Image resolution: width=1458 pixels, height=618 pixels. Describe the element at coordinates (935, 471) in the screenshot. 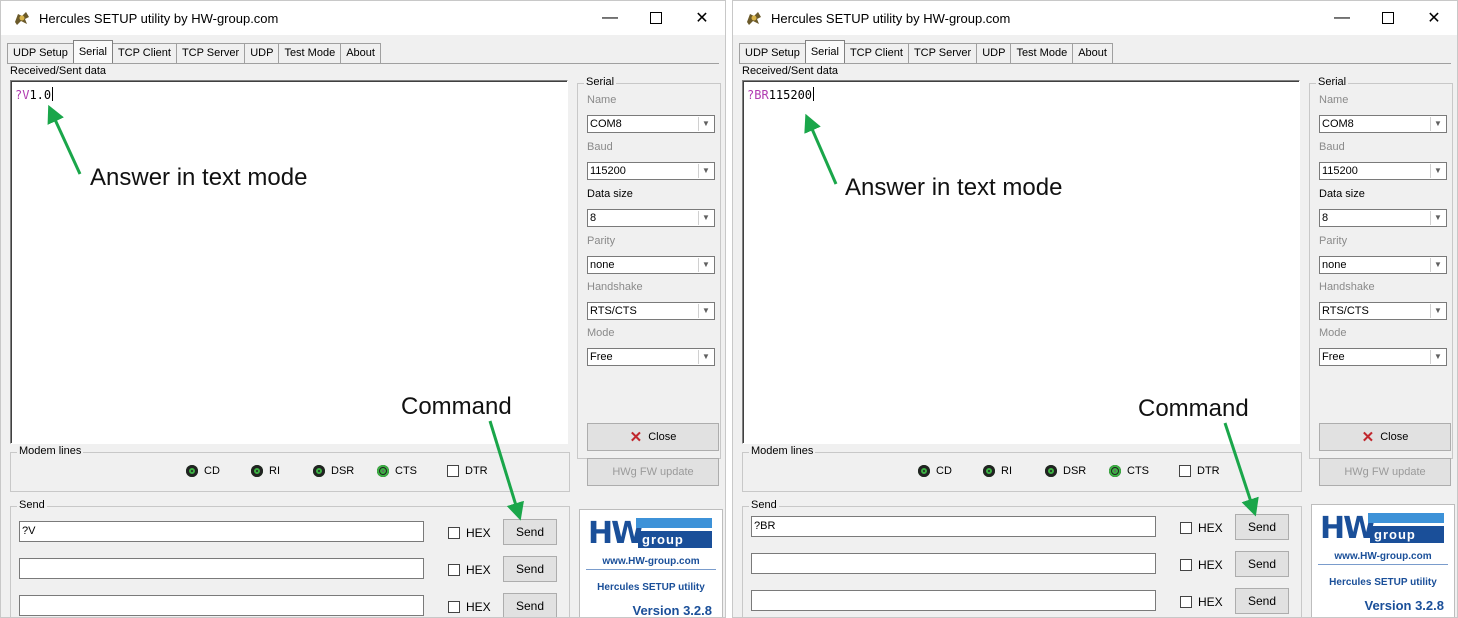

I see `cd-indicator: CD` at that location.